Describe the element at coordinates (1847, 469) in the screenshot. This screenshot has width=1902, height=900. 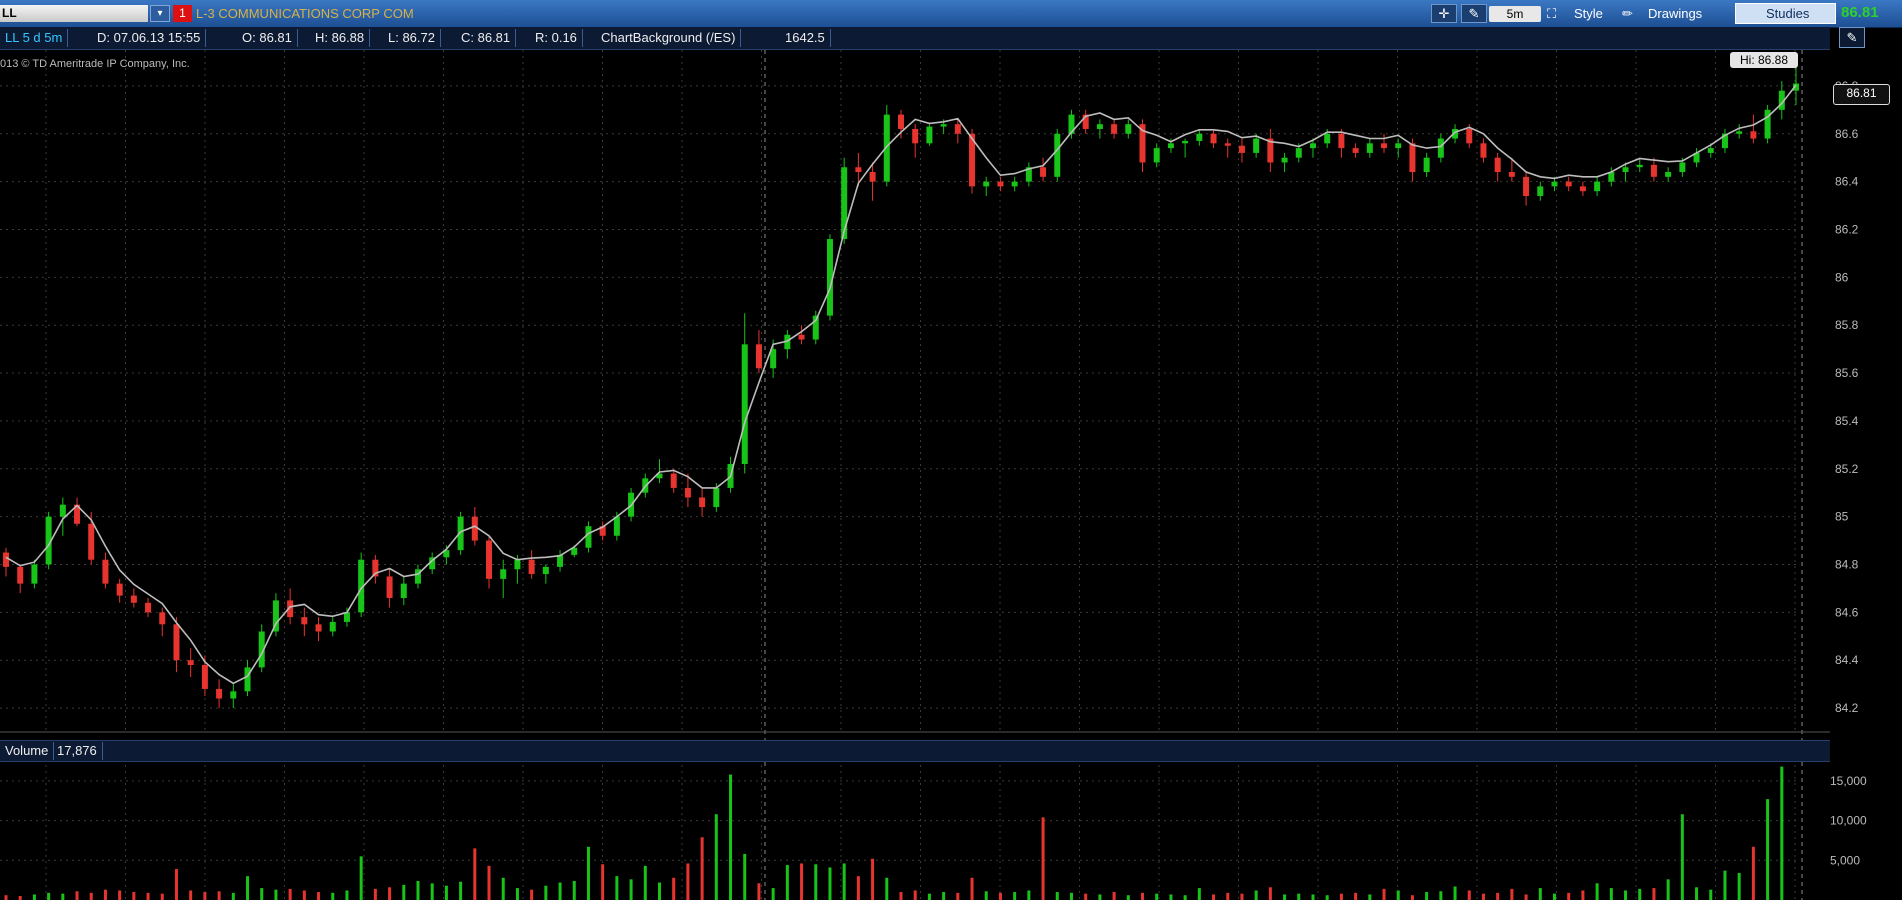
I see `price-tick-label: 85.2` at that location.